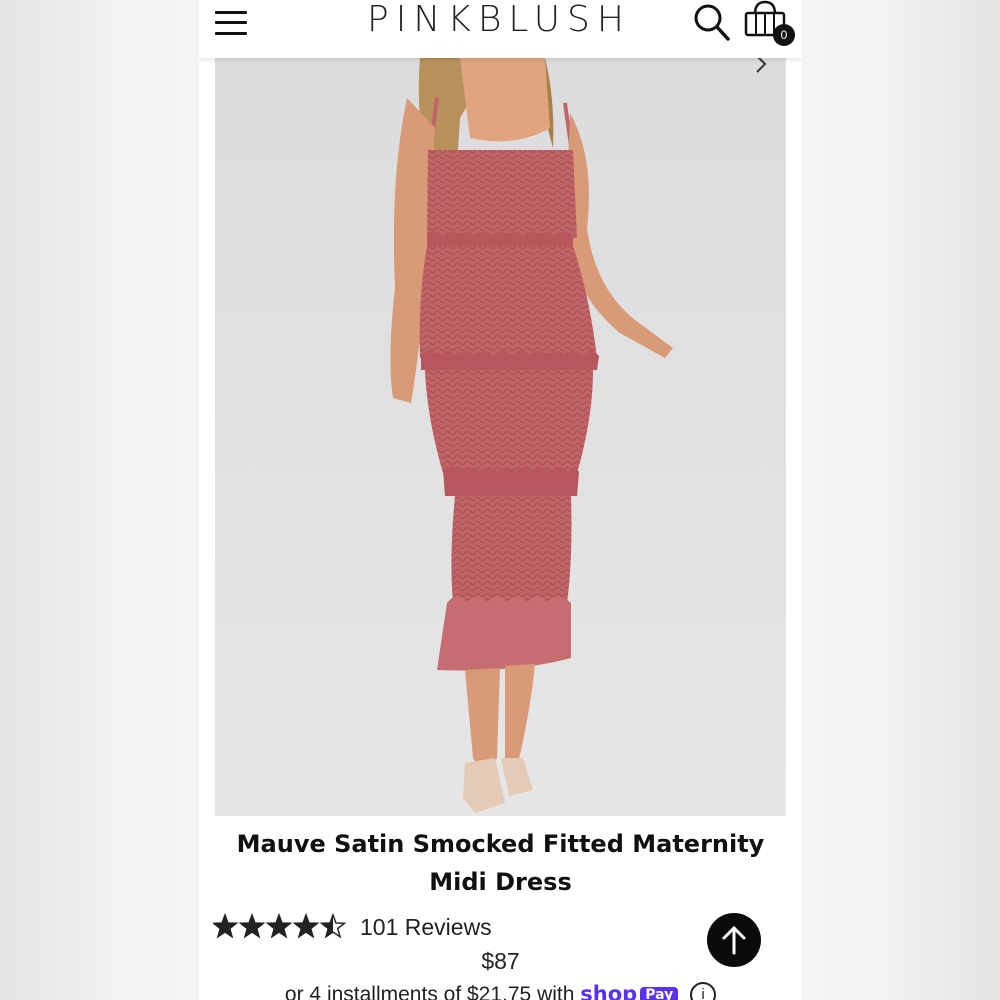 This screenshot has height=1000, width=1000. What do you see at coordinates (659, 993) in the screenshot?
I see `shop-pay-badge: Pay` at bounding box center [659, 993].